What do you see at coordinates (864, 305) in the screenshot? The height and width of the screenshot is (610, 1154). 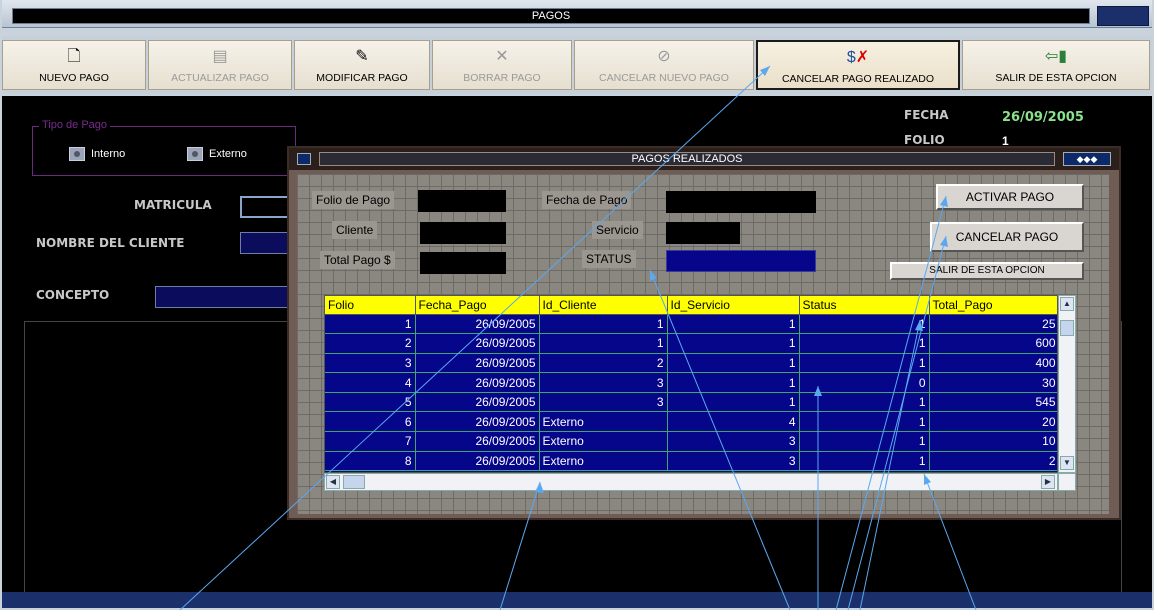 I see `grid-column-header: Status` at bounding box center [864, 305].